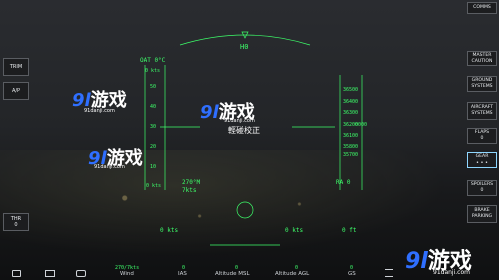 Image resolution: width=499 pixels, height=280 pixels. What do you see at coordinates (482, 8) in the screenshot?
I see `comms-button: COMMS` at bounding box center [482, 8].